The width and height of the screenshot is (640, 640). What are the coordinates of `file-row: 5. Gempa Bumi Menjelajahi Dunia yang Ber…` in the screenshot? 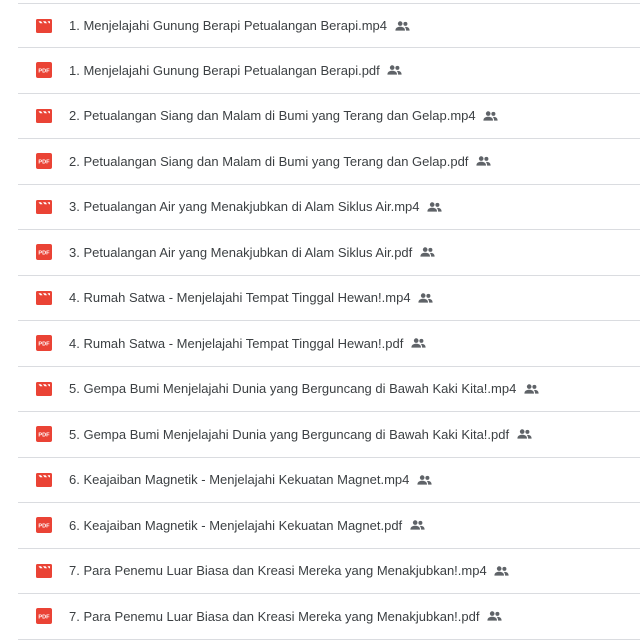 It's located at (329, 389).